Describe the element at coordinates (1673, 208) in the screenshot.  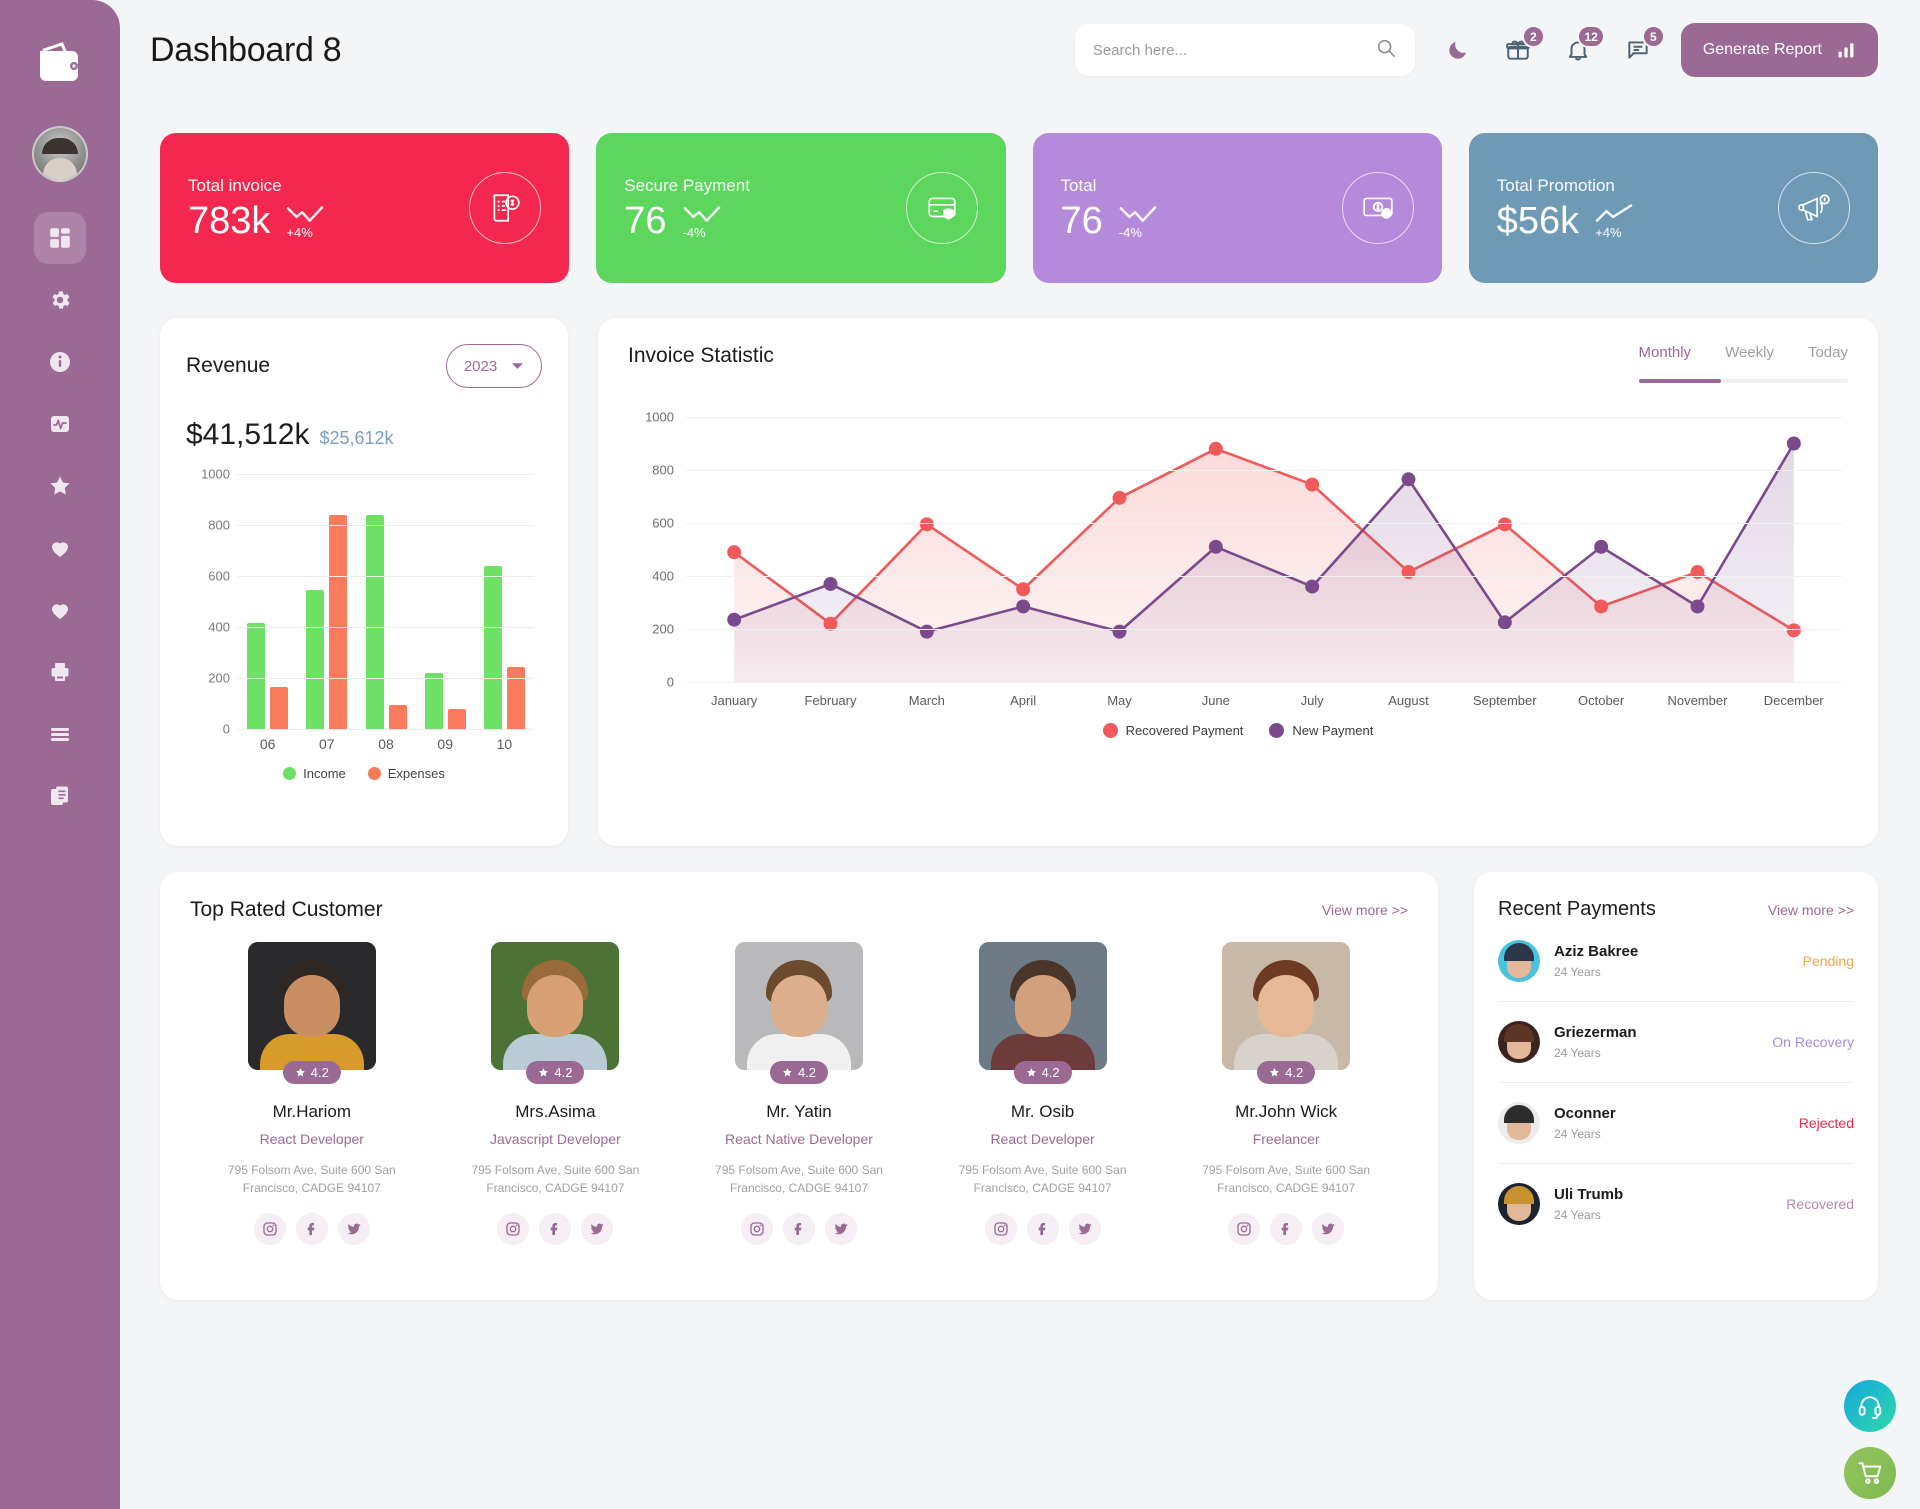
I see `stat-card-3: Total Promotion $56k +4%` at that location.